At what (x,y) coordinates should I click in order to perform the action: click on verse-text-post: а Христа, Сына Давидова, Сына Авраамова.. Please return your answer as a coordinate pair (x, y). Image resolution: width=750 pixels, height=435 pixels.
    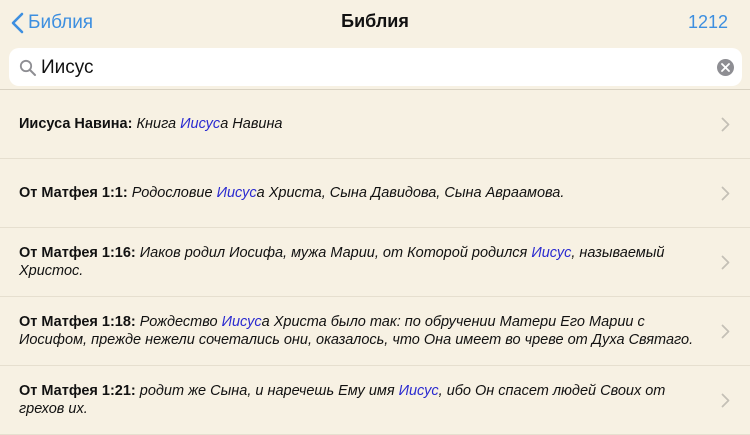
    Looking at the image, I should click on (410, 193).